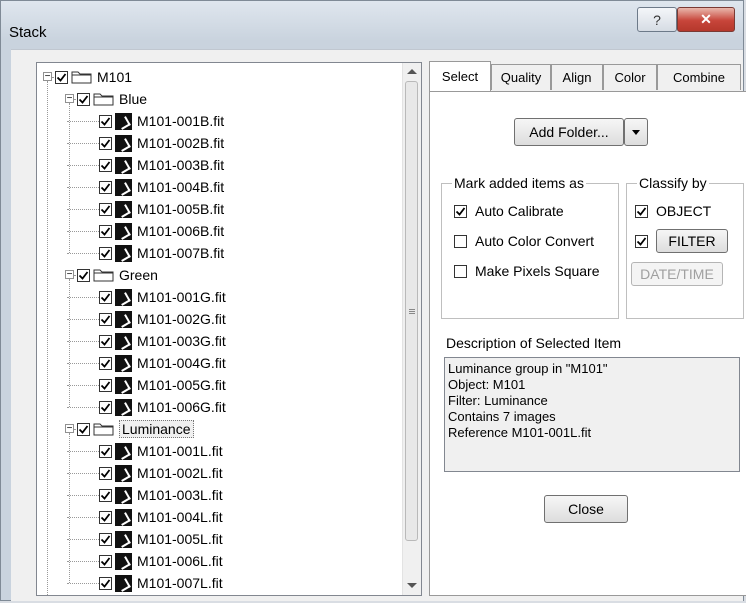 The width and height of the screenshot is (746, 603). I want to click on scrollbar-thumb, so click(411, 311).